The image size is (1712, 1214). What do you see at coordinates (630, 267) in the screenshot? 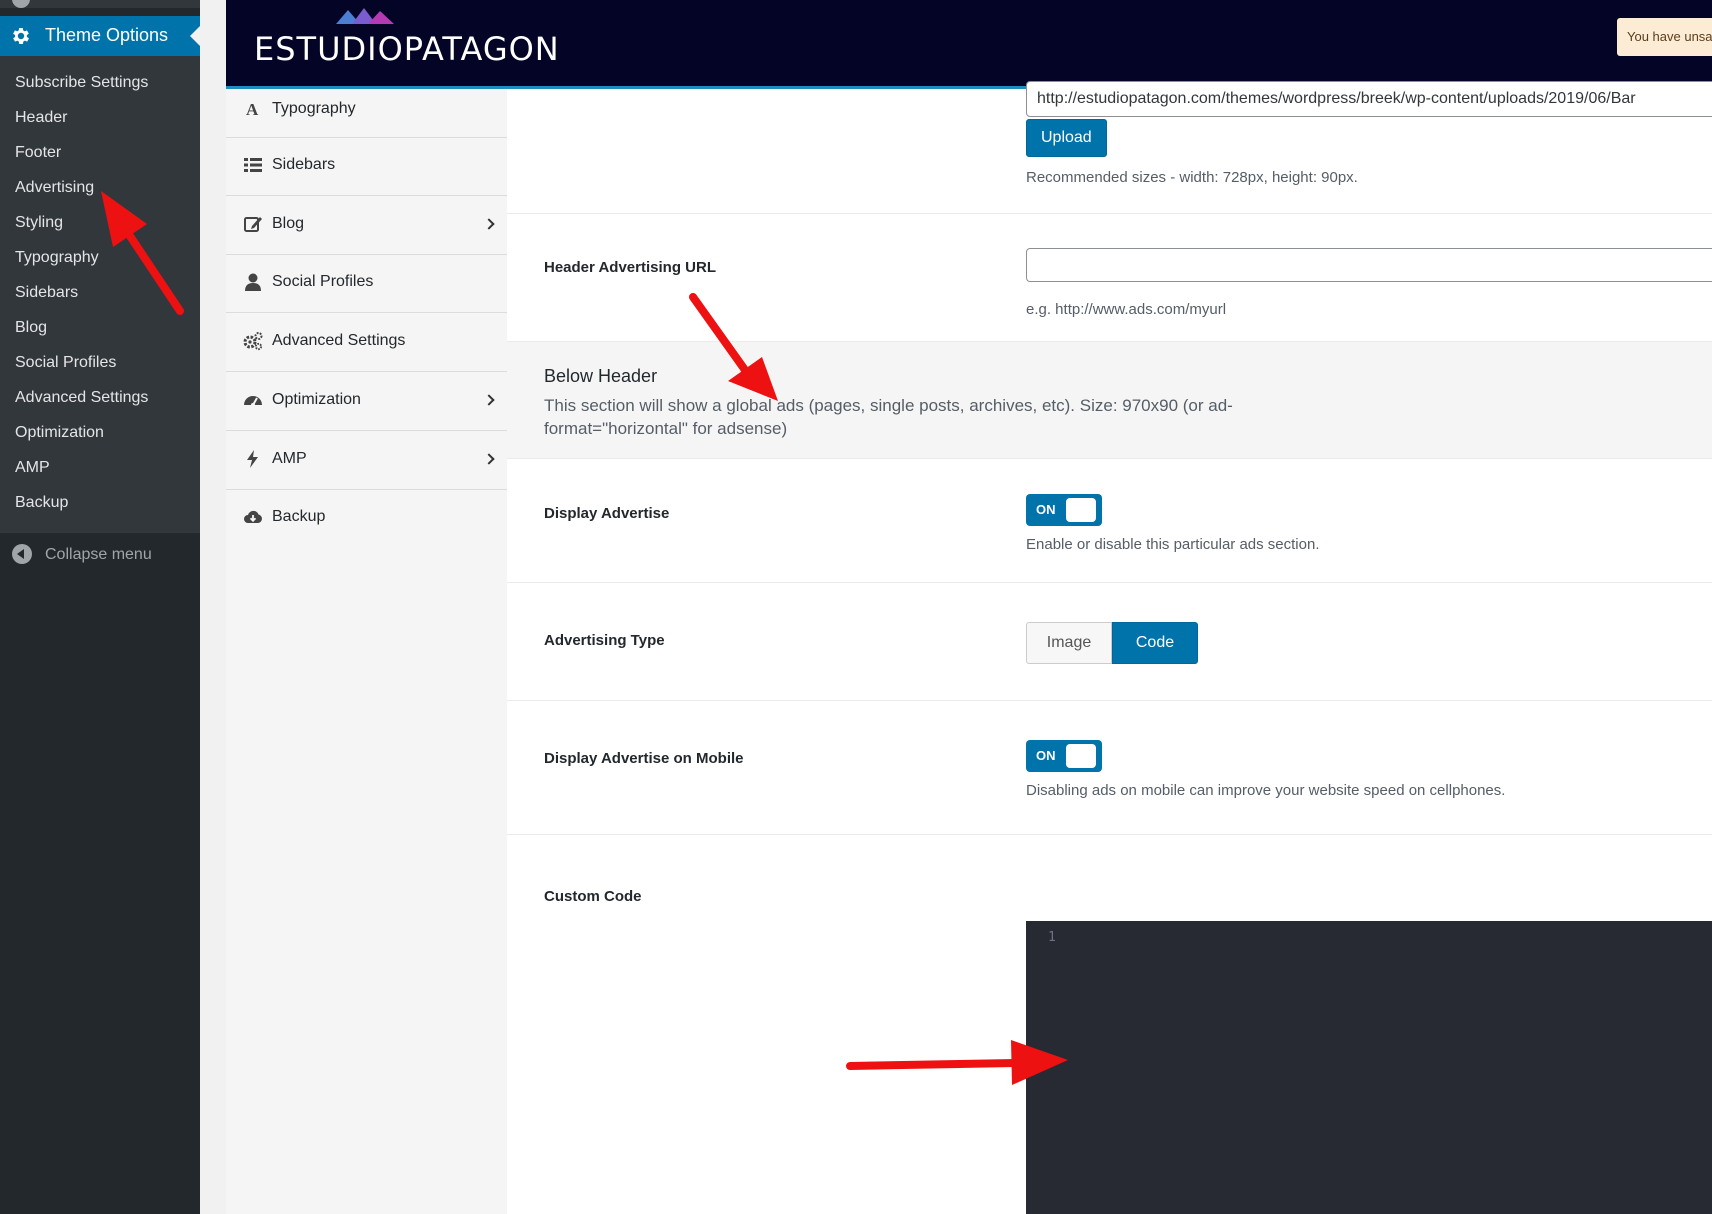
I see `header-ad-url-label: Header Advertising URL` at bounding box center [630, 267].